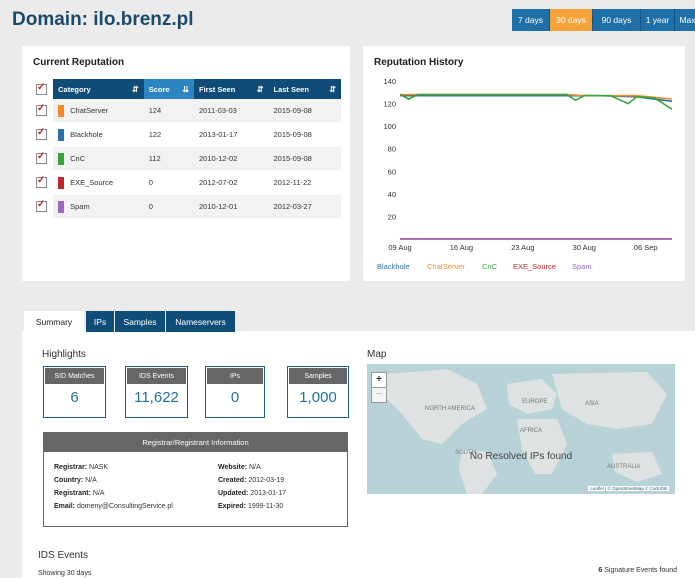 This screenshot has height=578, width=695. I want to click on range-button-max: Max, so click(685, 20).